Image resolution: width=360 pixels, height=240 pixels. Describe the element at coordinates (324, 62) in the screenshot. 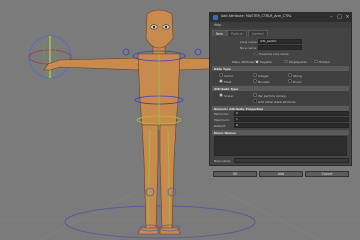

I see `hidden-label: Hidden` at that location.